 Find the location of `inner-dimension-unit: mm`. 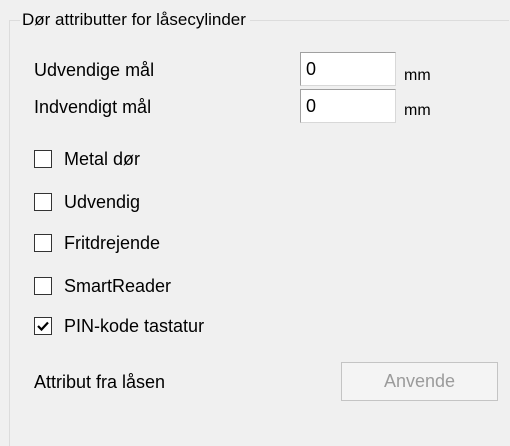

inner-dimension-unit: mm is located at coordinates (417, 110).